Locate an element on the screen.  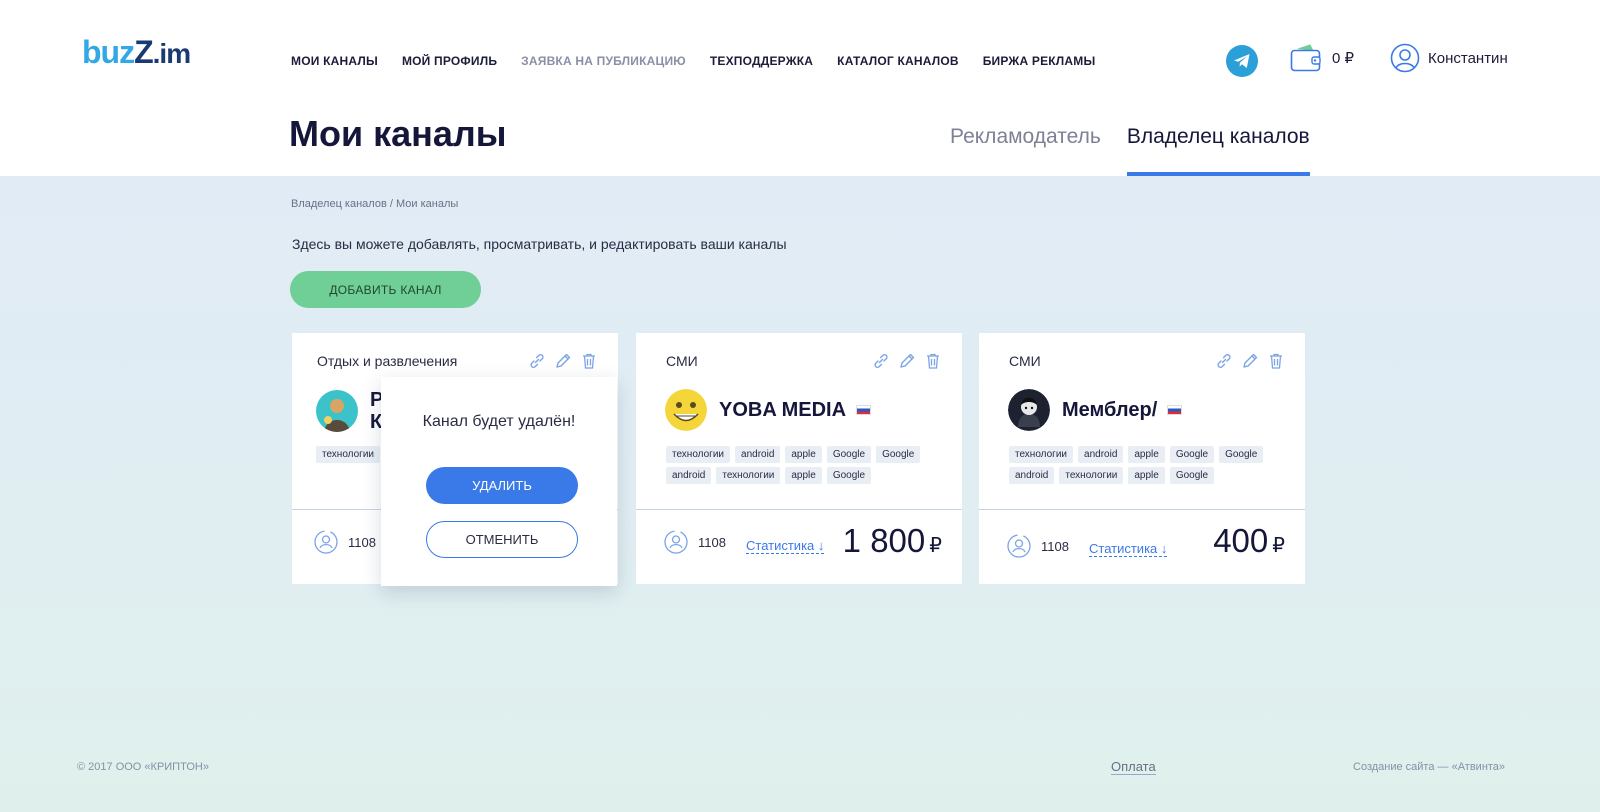
channel-name: YOBA MEDIA is located at coordinates (782, 410).